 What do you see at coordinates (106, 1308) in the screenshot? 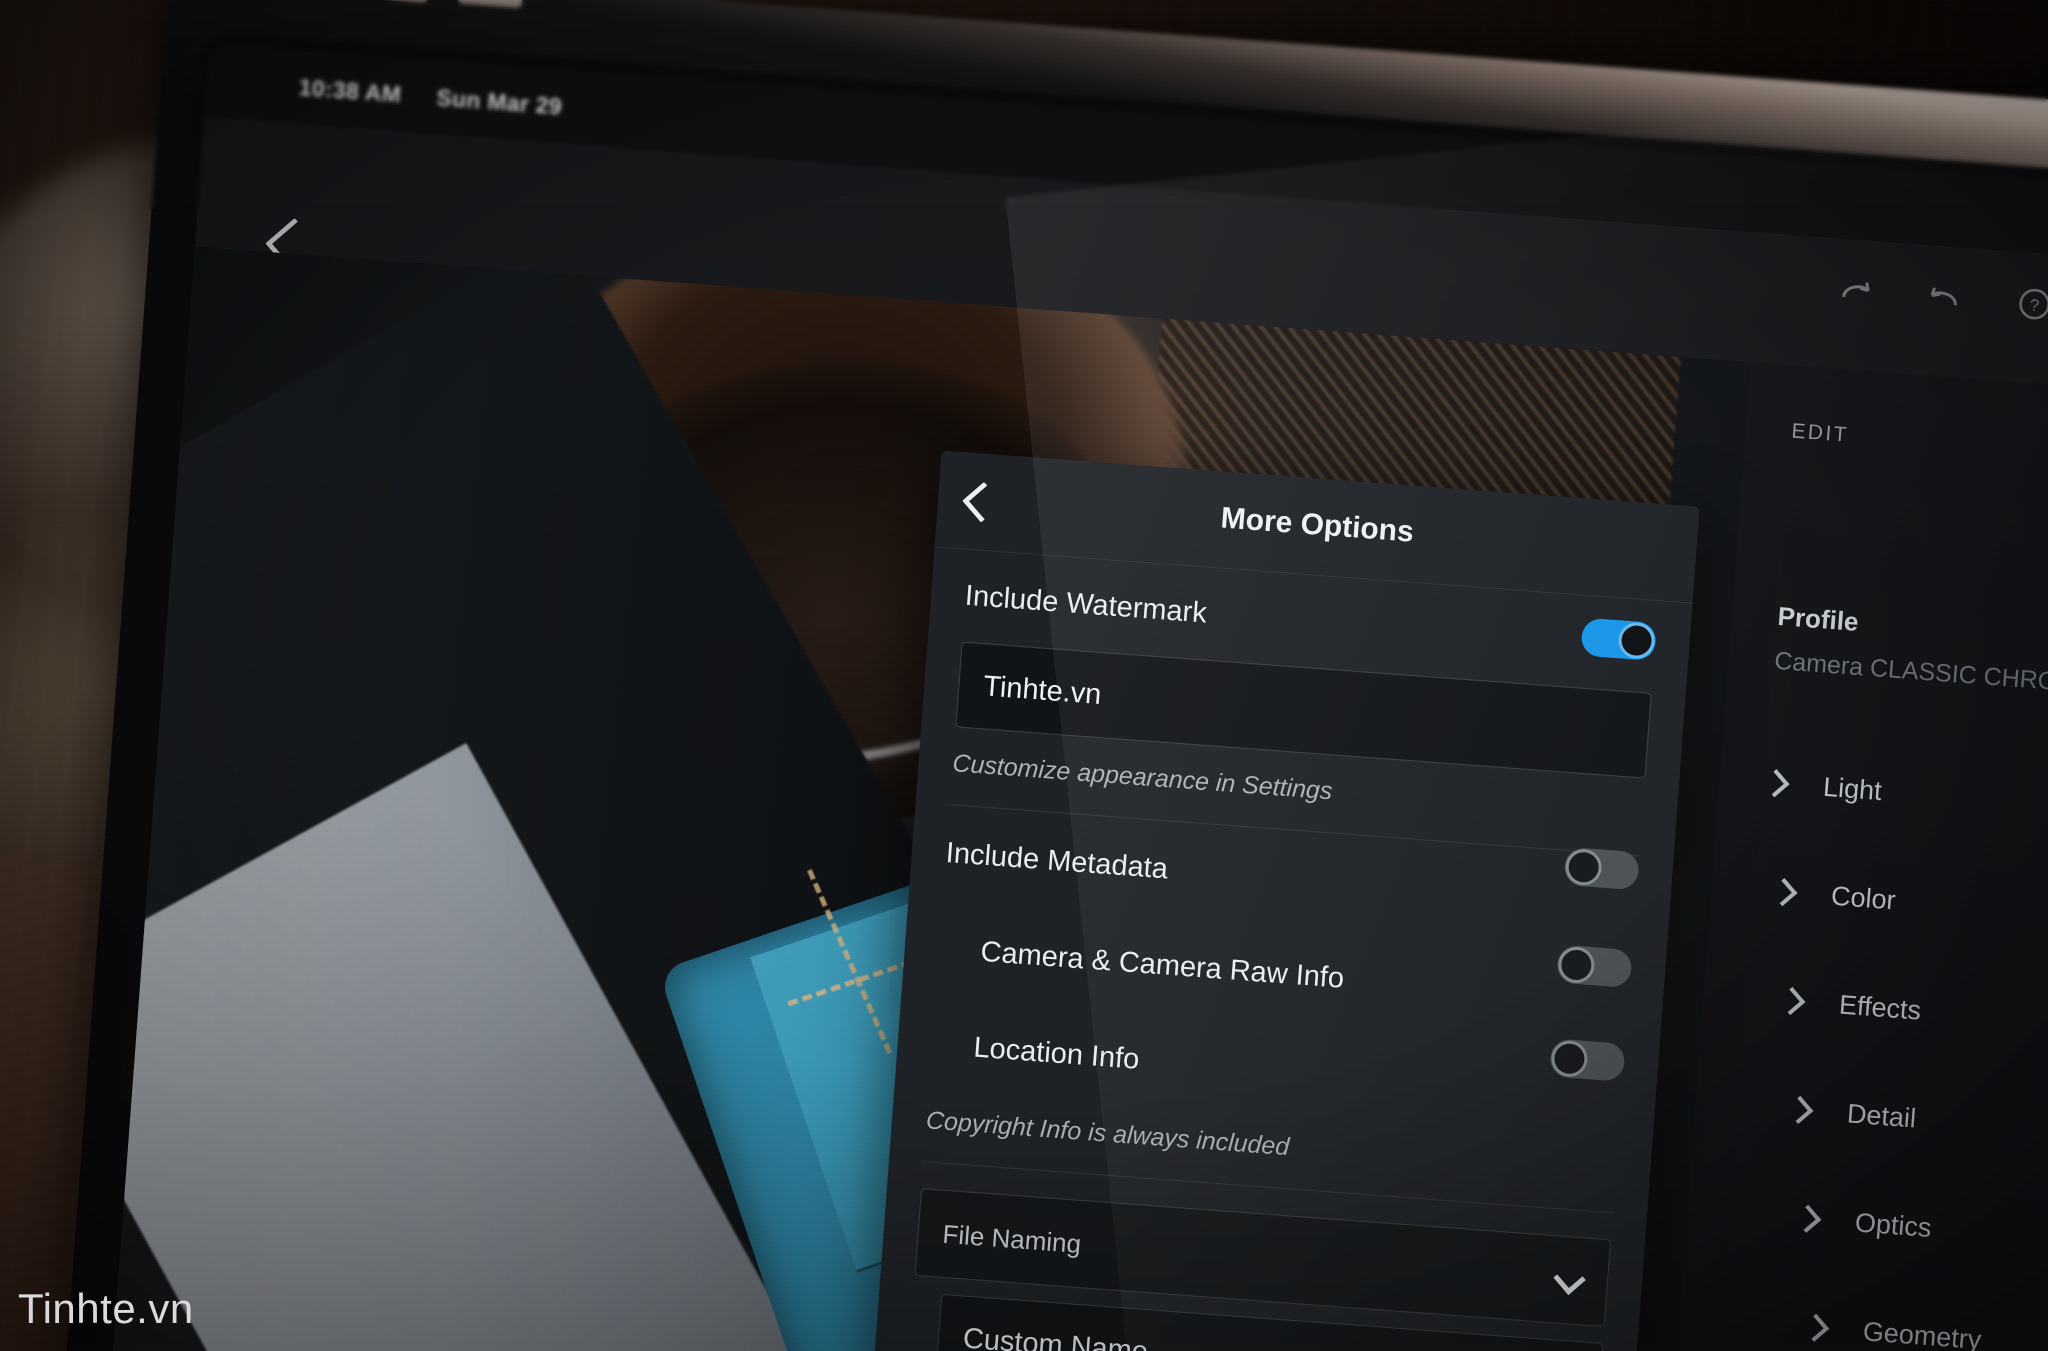
I see `site-watermark: Tinhte.vn` at bounding box center [106, 1308].